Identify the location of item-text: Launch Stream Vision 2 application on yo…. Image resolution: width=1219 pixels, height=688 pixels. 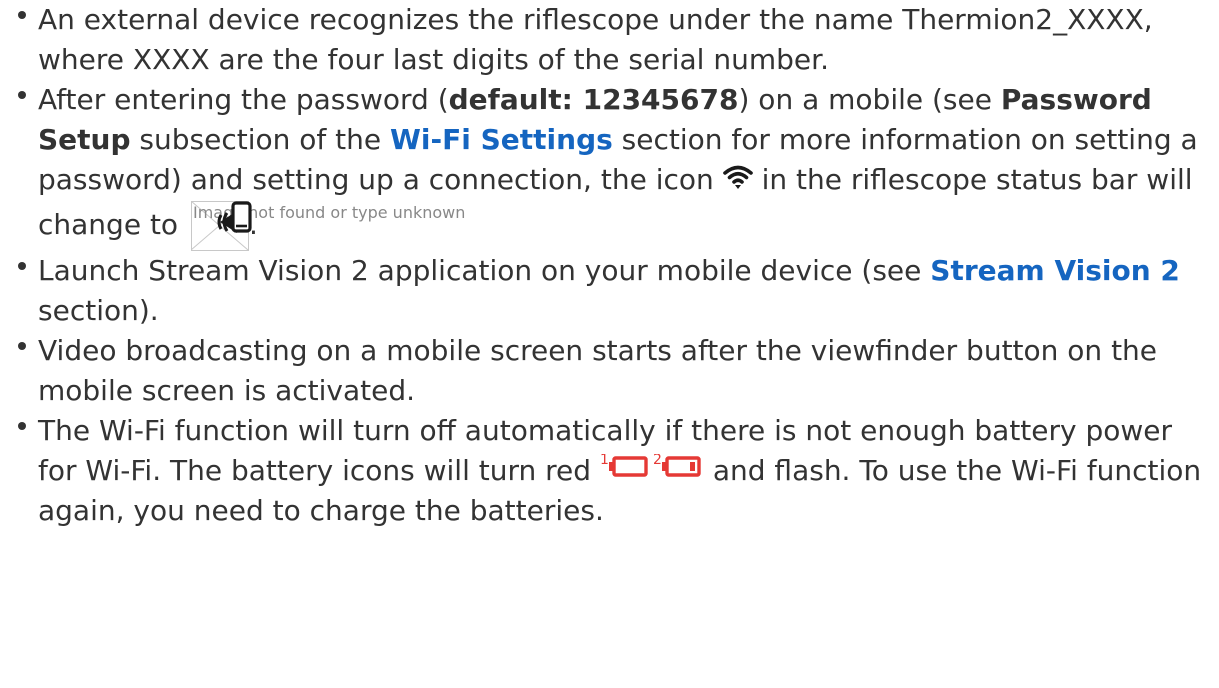
(484, 270).